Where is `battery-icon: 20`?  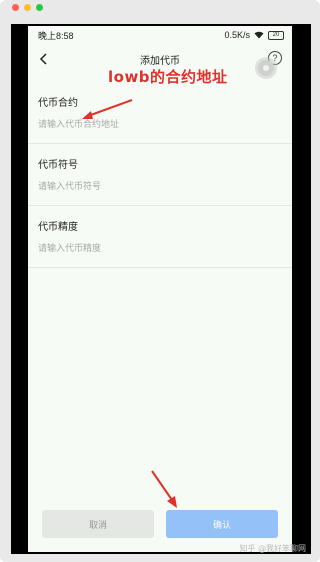 battery-icon: 20 is located at coordinates (276, 35).